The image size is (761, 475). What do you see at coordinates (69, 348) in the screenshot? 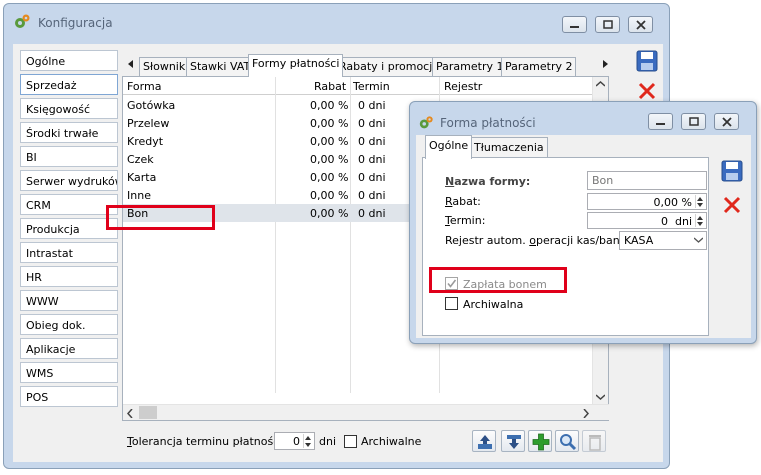
I see `nav-item-aplikacje: Aplikacje` at bounding box center [69, 348].